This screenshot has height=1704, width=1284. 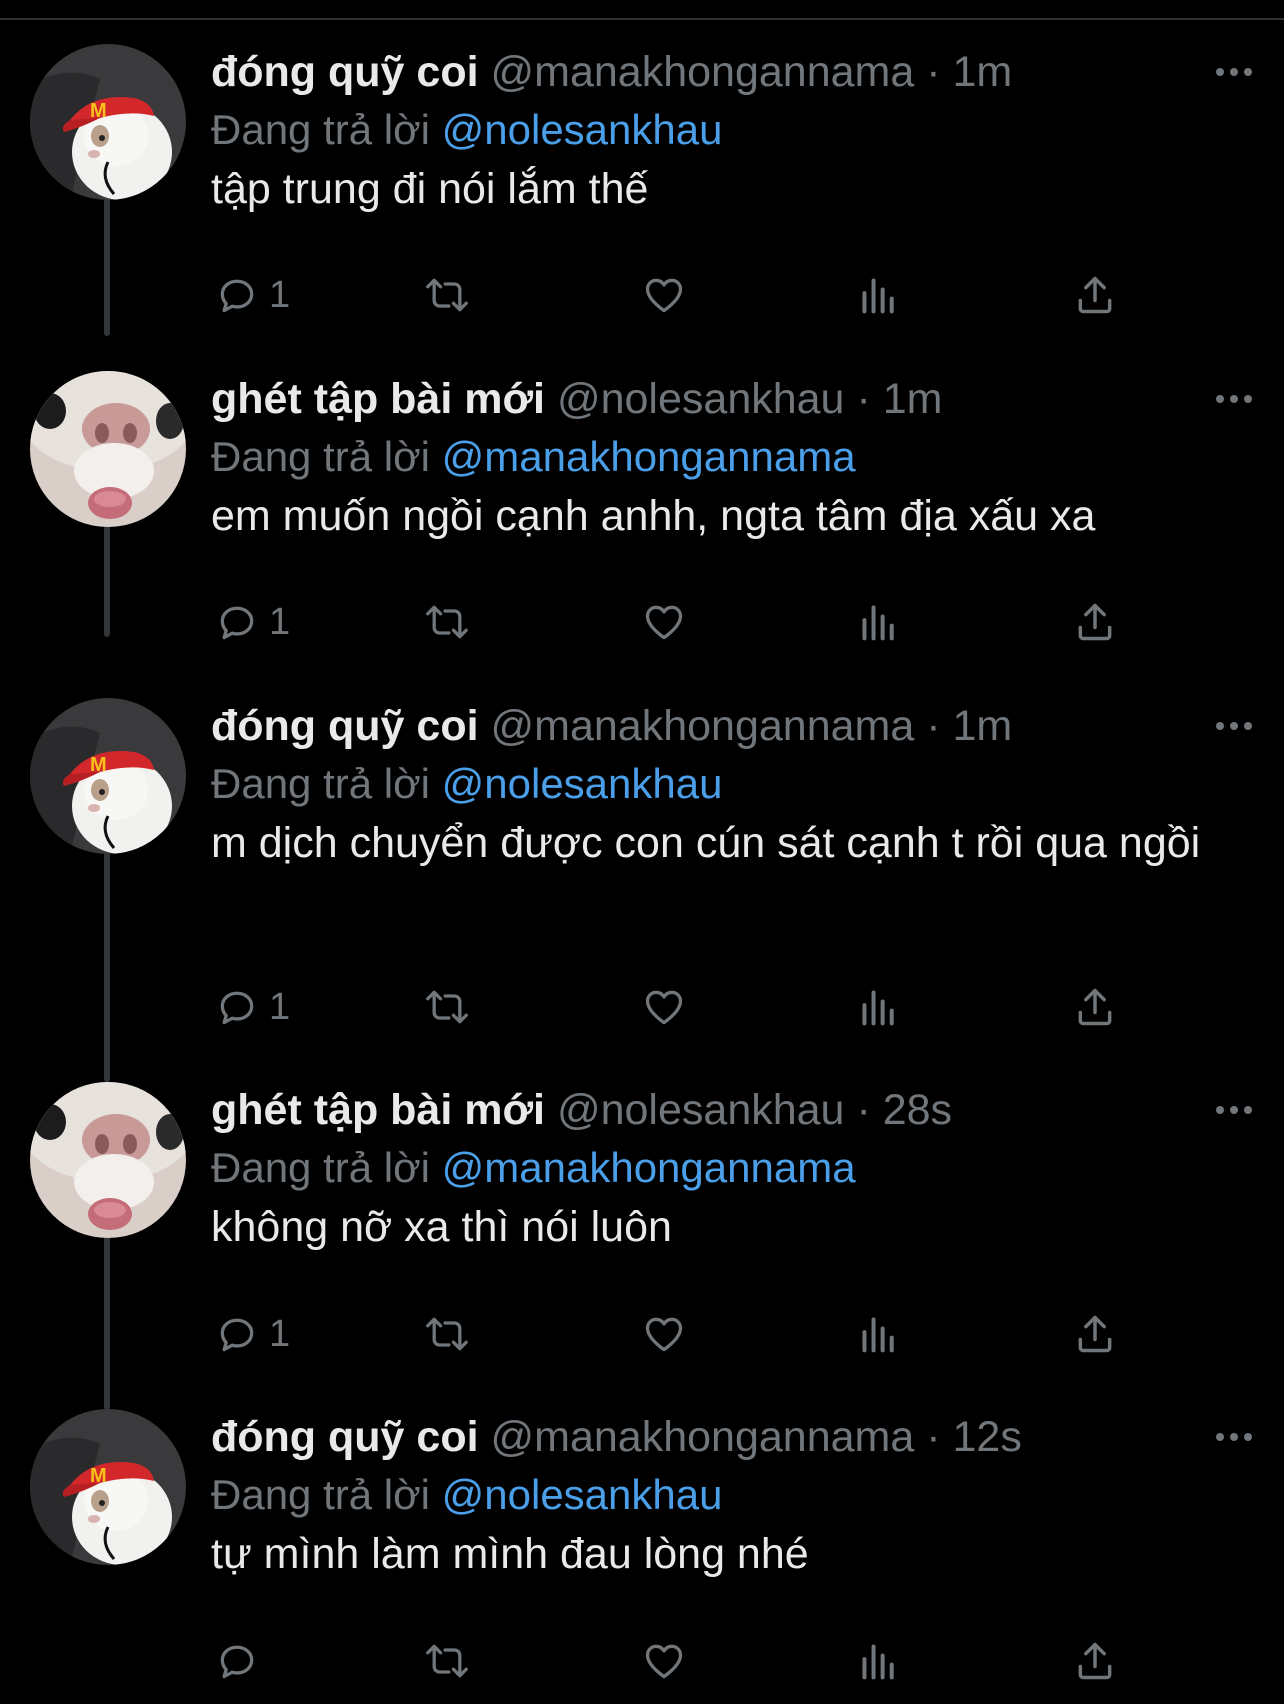 I want to click on top-divider, so click(x=642, y=19).